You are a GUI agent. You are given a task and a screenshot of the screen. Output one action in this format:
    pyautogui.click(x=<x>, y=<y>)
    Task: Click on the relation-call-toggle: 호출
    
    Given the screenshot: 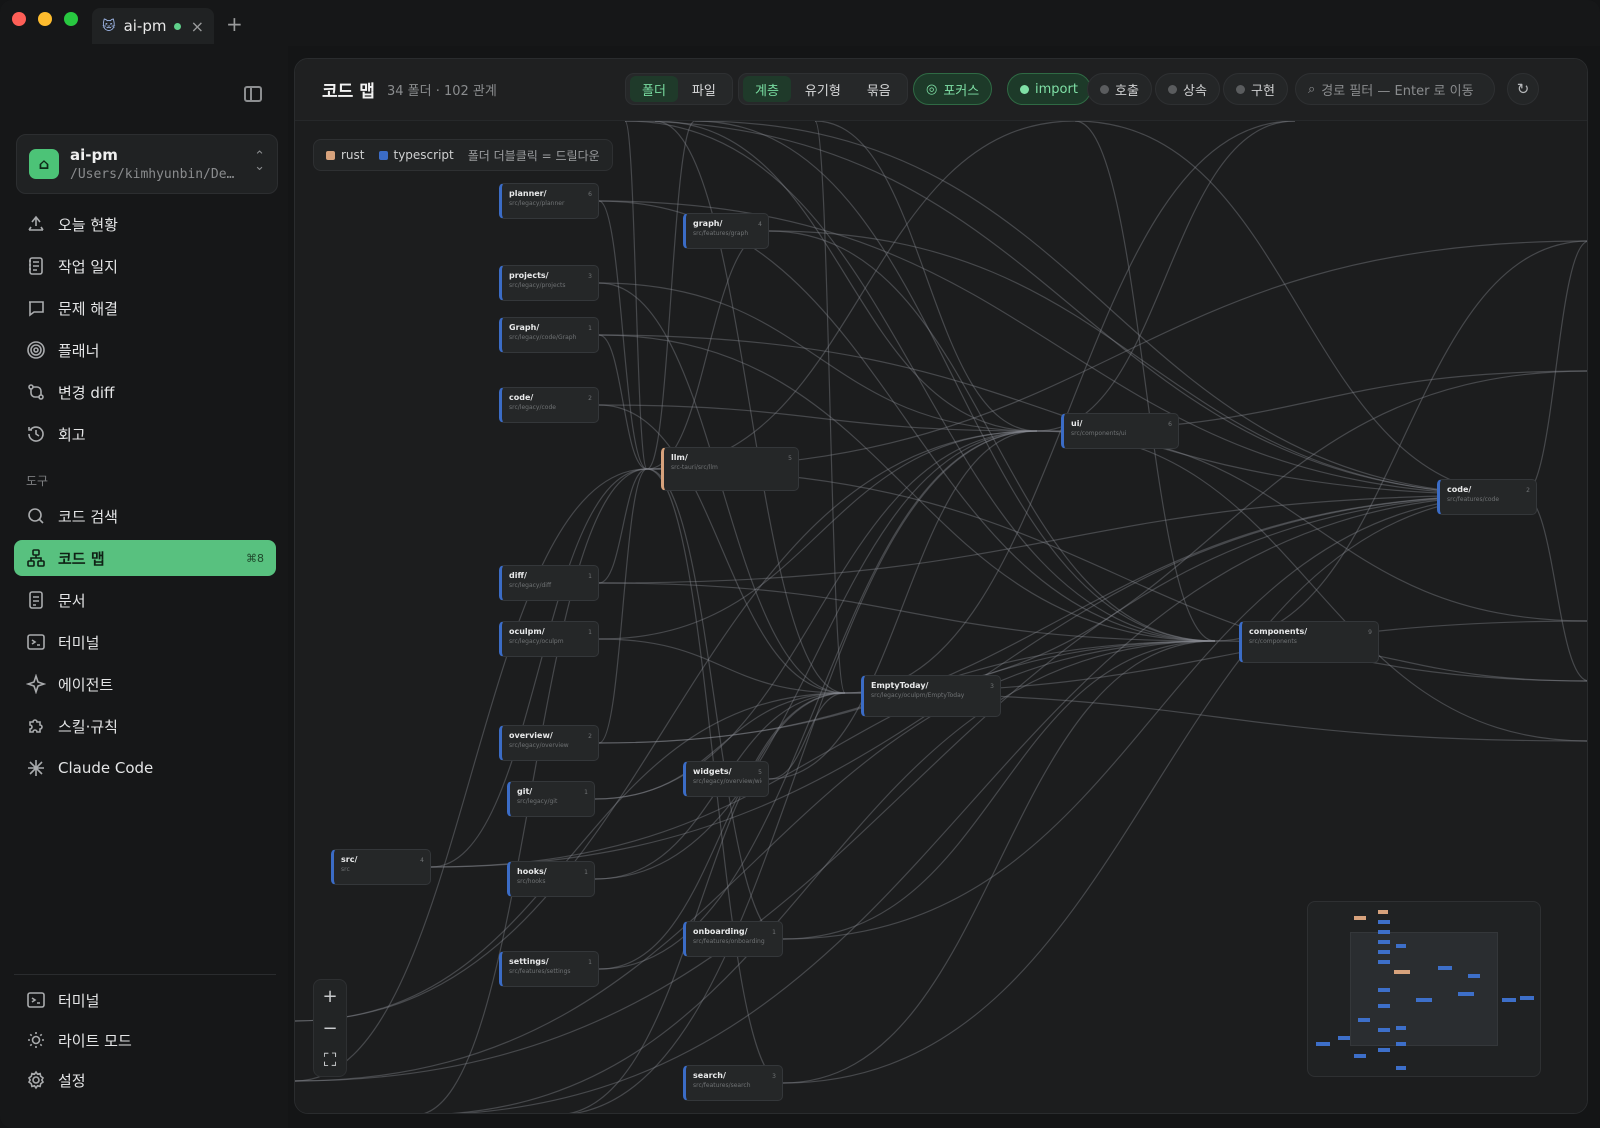 What is the action you would take?
    pyautogui.click(x=1119, y=89)
    